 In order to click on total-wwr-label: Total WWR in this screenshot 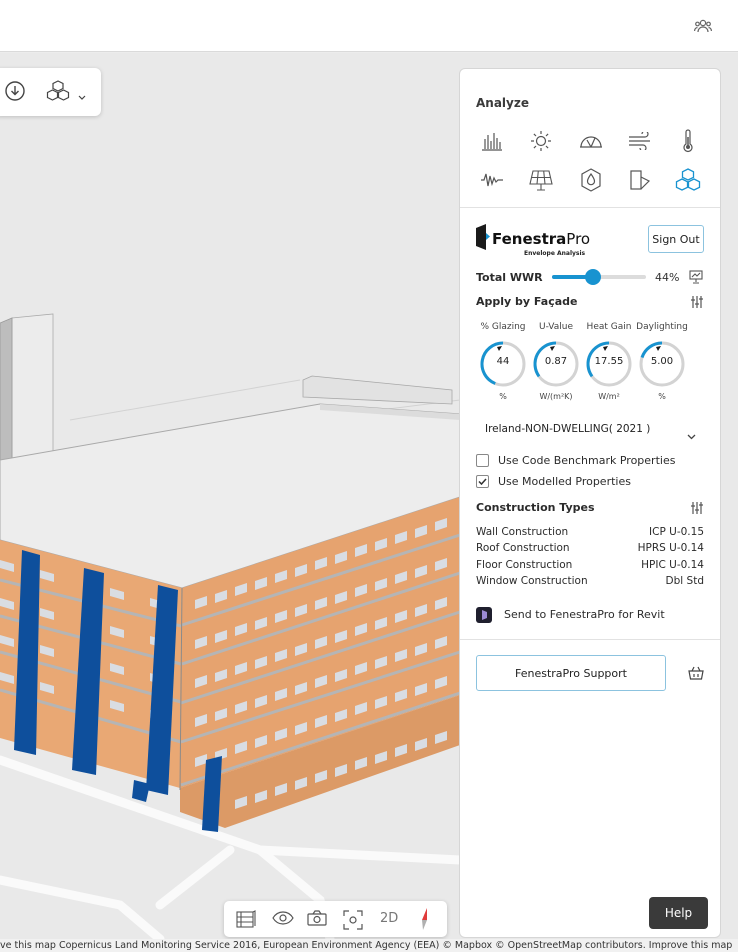, I will do `click(509, 277)`.